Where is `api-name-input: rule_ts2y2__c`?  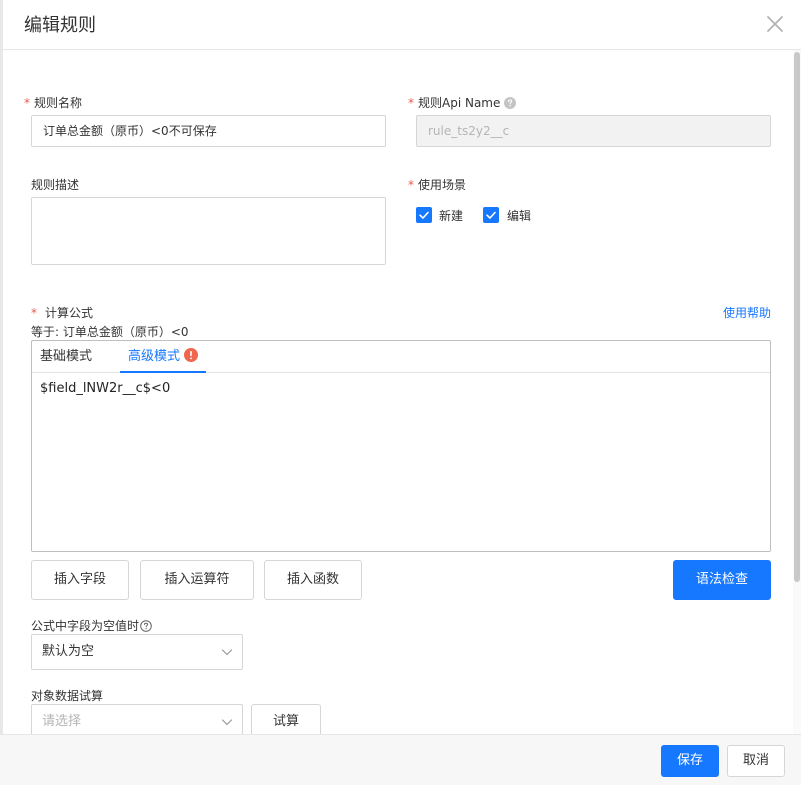 api-name-input: rule_ts2y2__c is located at coordinates (593, 131).